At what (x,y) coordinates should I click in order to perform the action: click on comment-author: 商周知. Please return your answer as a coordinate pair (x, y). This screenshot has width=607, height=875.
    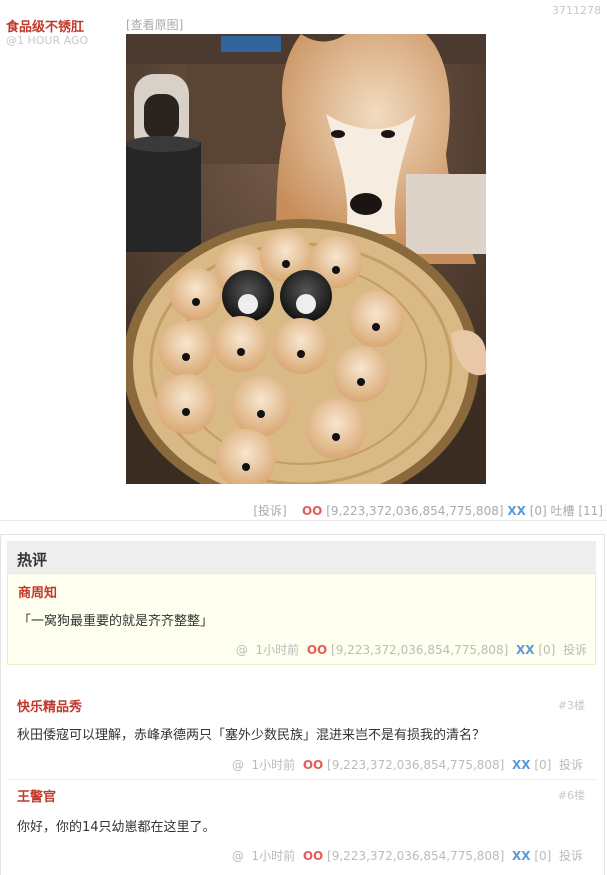
    Looking at the image, I should click on (37, 591).